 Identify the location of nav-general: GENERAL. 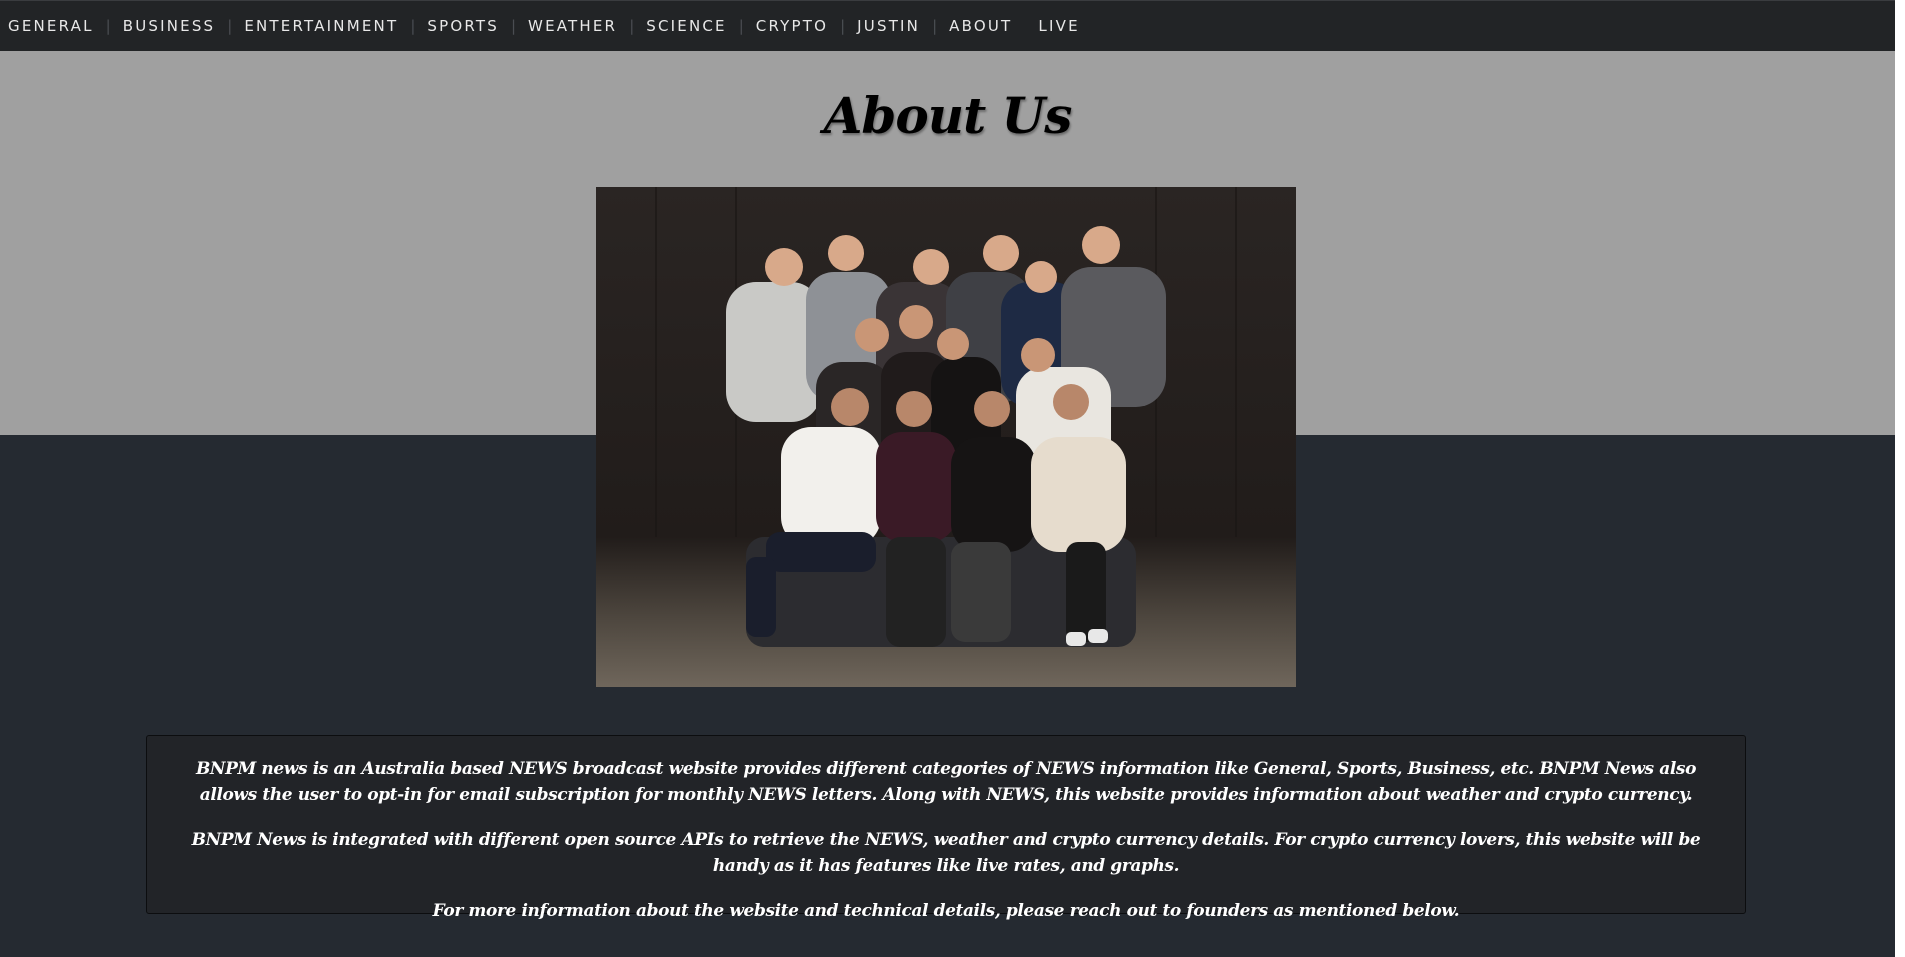
(51, 26).